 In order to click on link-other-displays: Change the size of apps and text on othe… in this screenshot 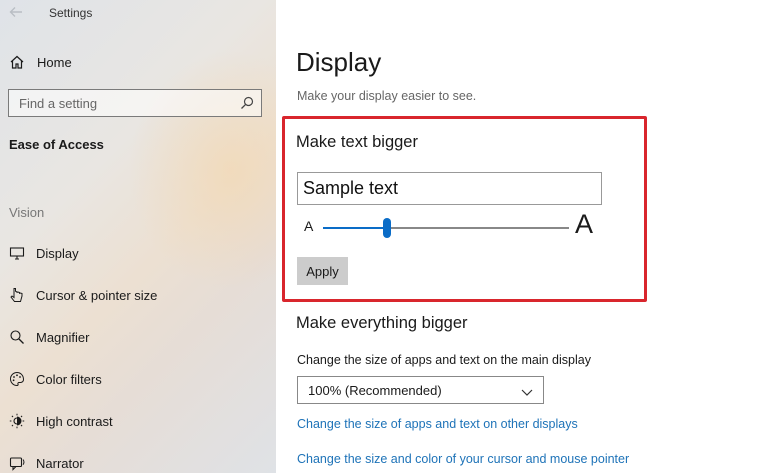, I will do `click(437, 424)`.